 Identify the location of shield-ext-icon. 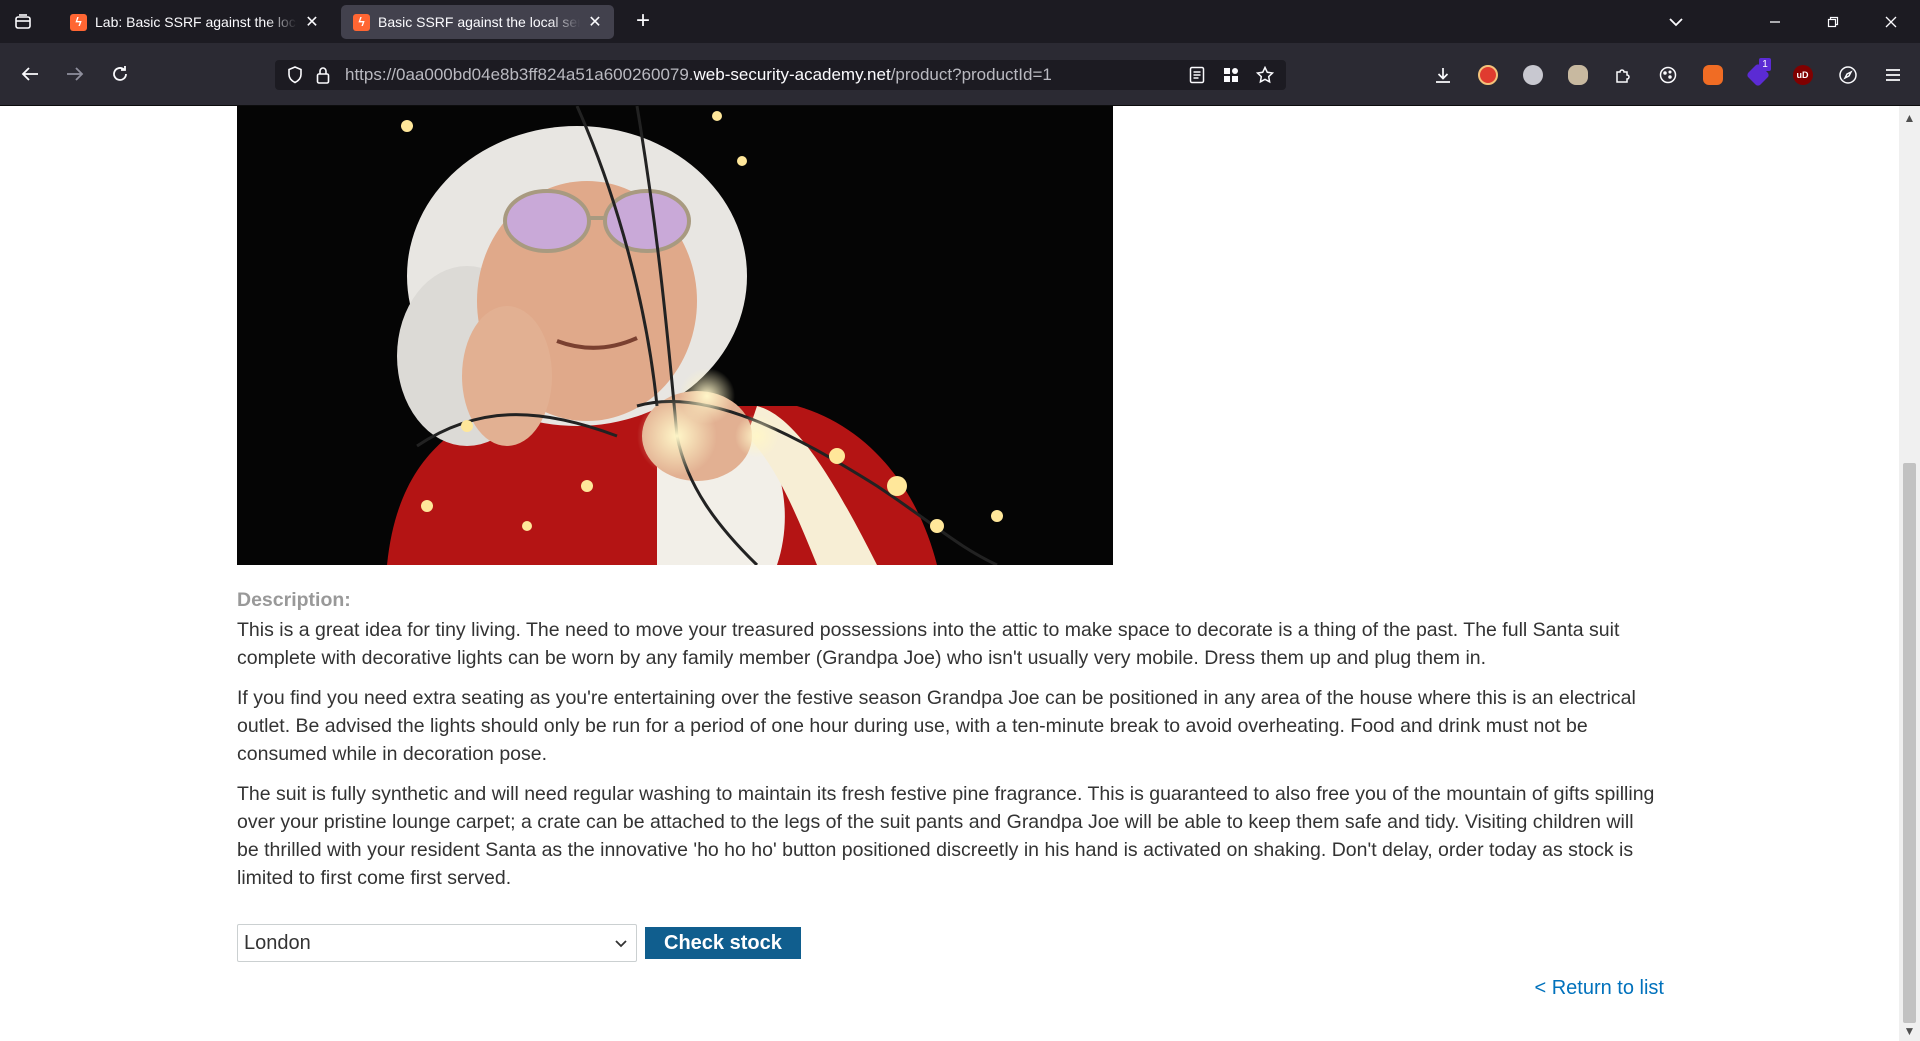
(1487, 75).